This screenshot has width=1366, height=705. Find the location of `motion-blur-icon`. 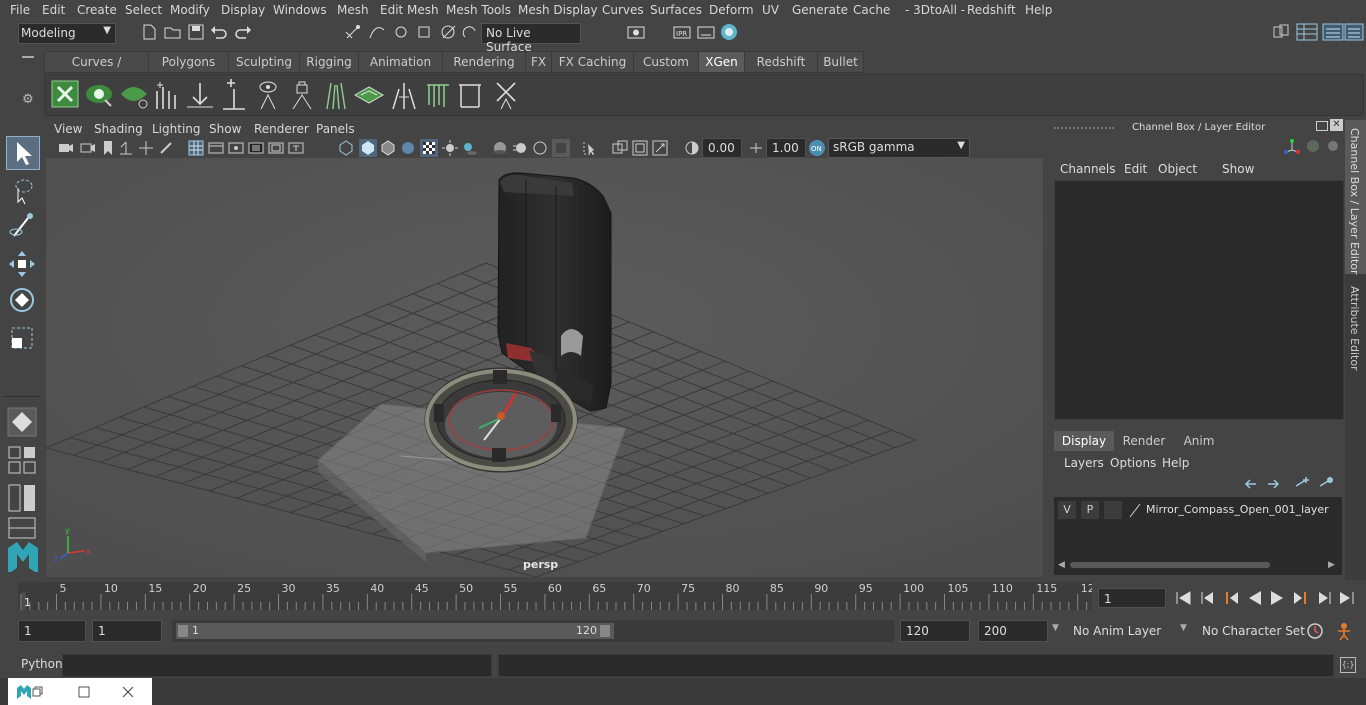

motion-blur-icon is located at coordinates (520, 148).